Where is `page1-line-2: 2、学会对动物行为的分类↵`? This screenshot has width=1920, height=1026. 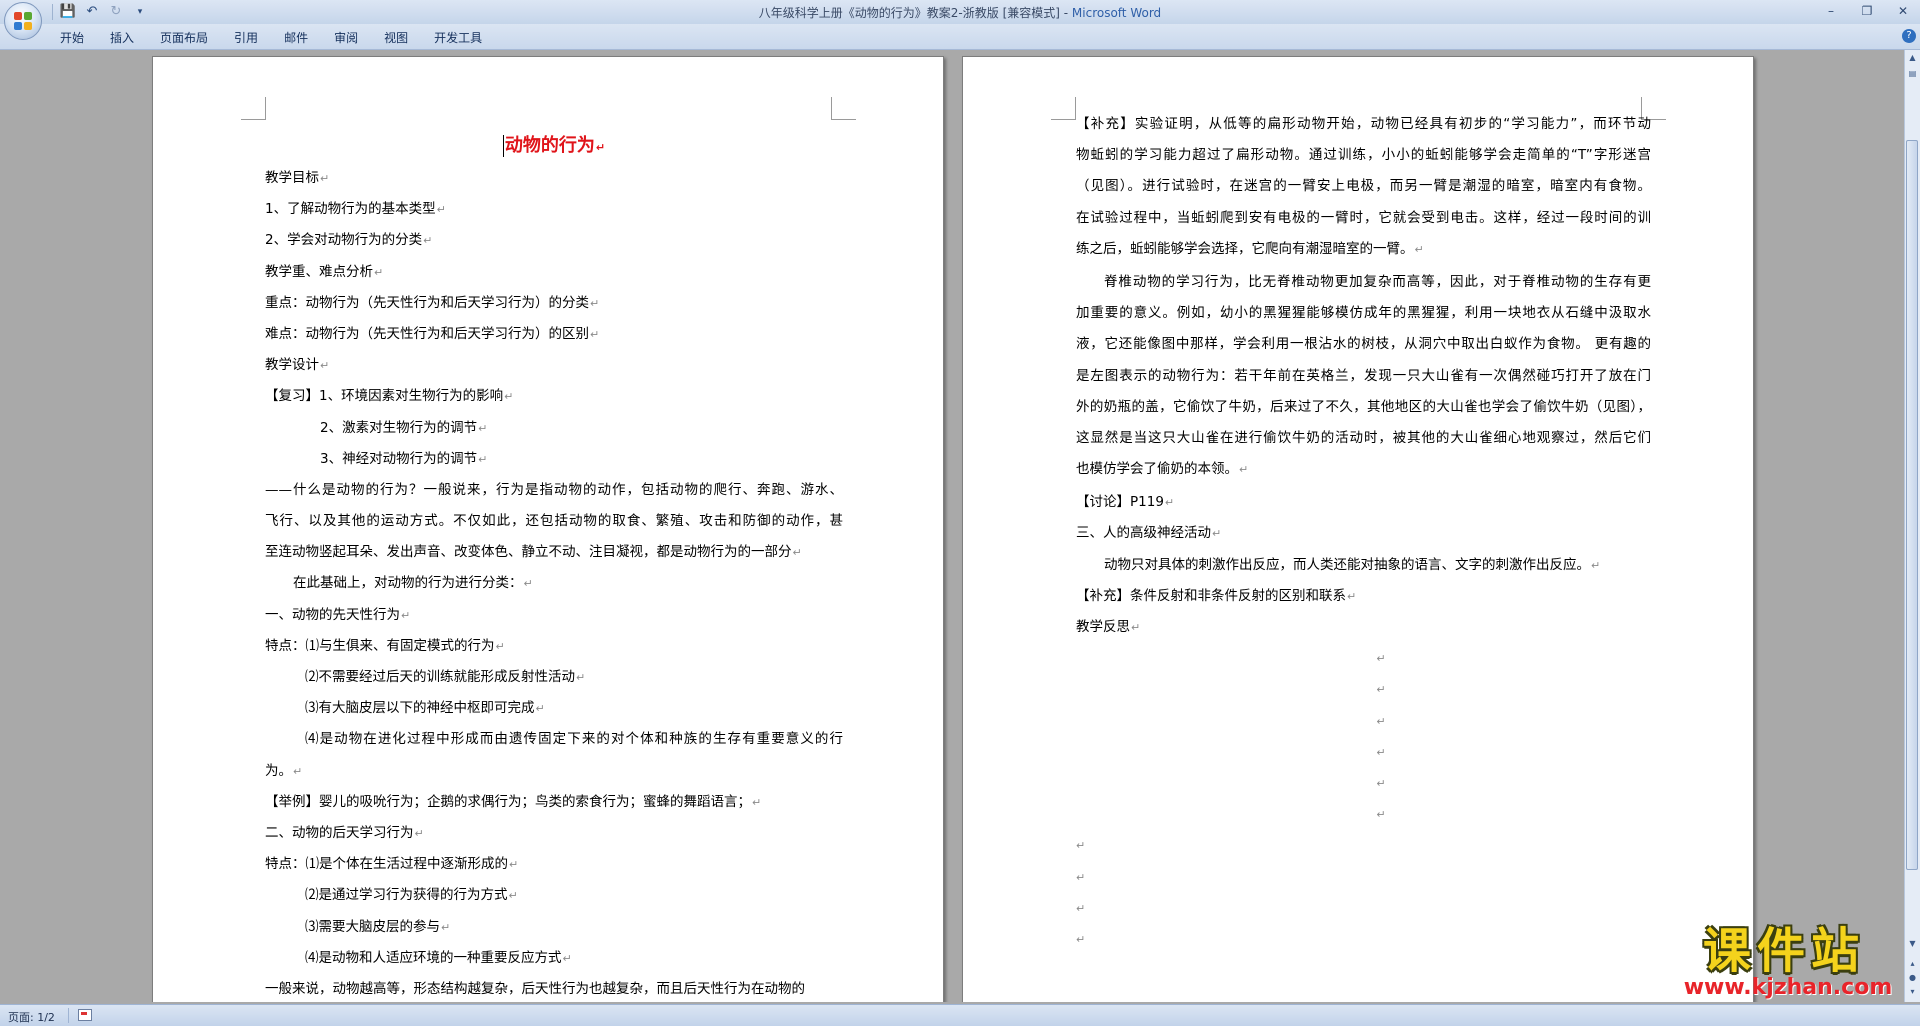
page1-line-2: 2、学会对动物行为的分类↵ is located at coordinates (554, 240).